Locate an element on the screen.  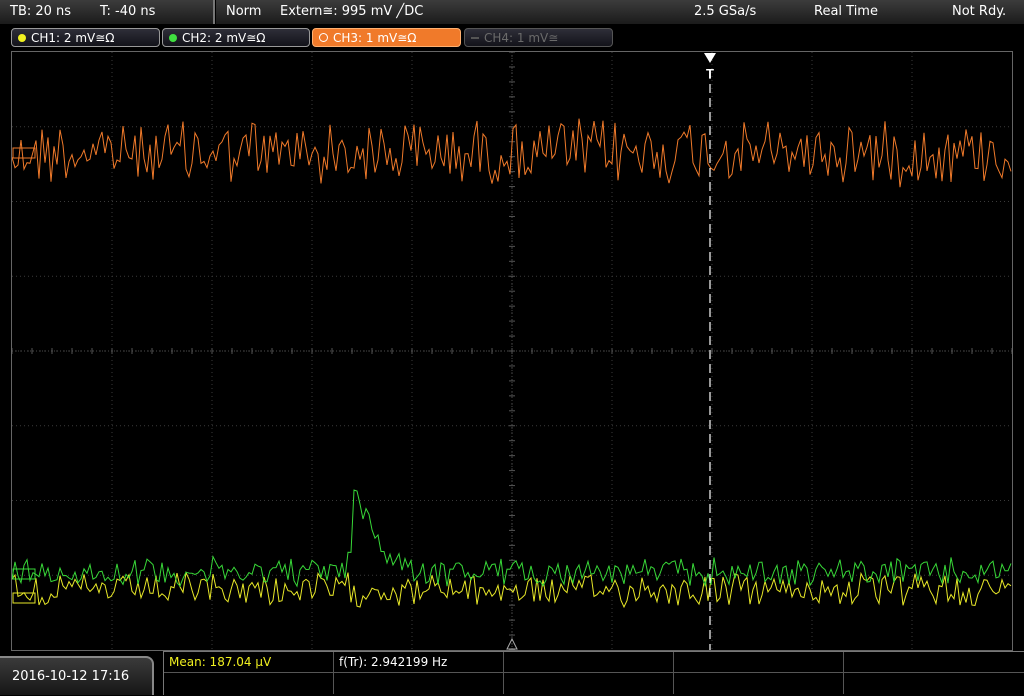
channel-2-offset-marker is located at coordinates (24, 574).